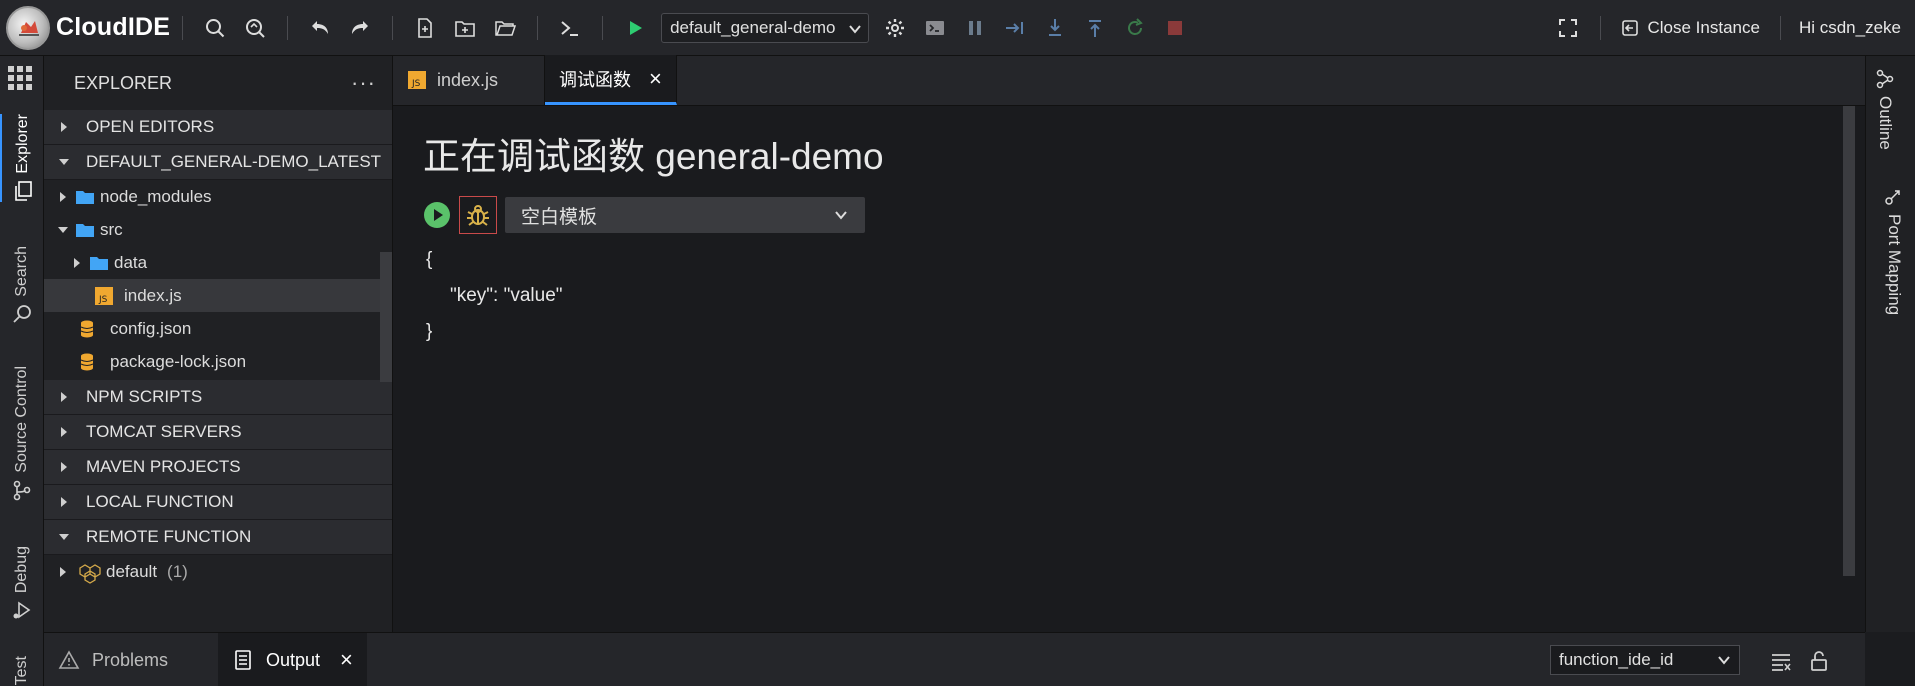 This screenshot has width=1915, height=686. What do you see at coordinates (685, 215) in the screenshot?
I see `template-select: 空白模板` at bounding box center [685, 215].